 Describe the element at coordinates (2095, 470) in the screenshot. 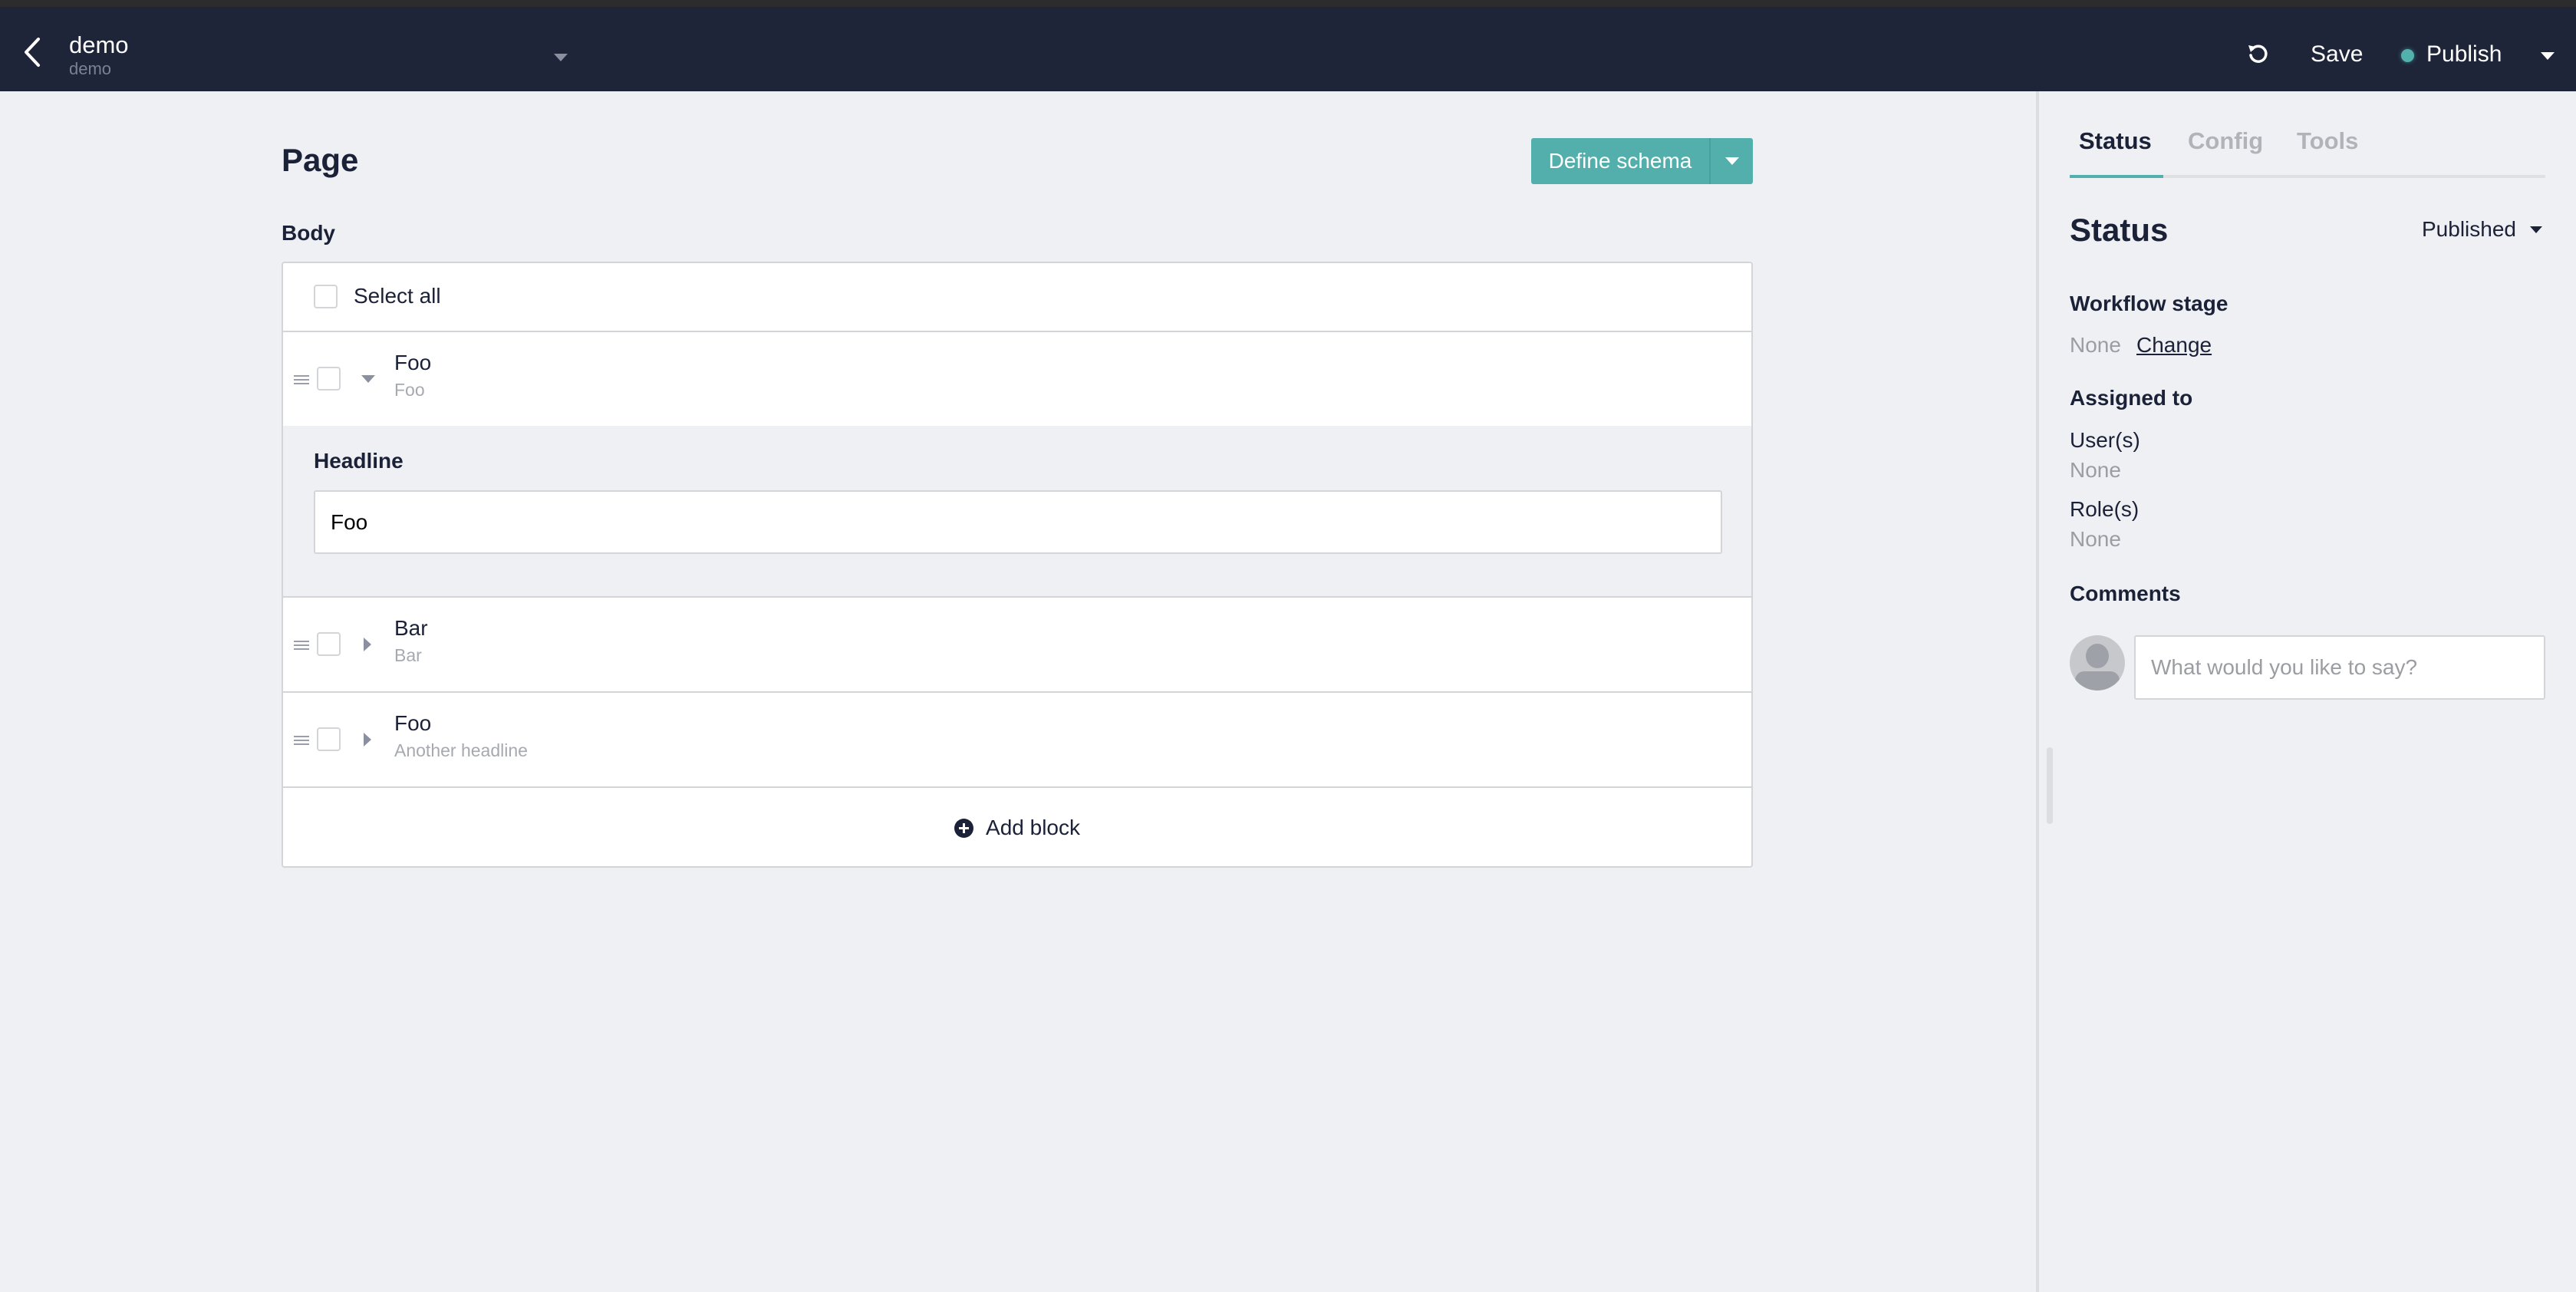

I see `users-value: None` at that location.